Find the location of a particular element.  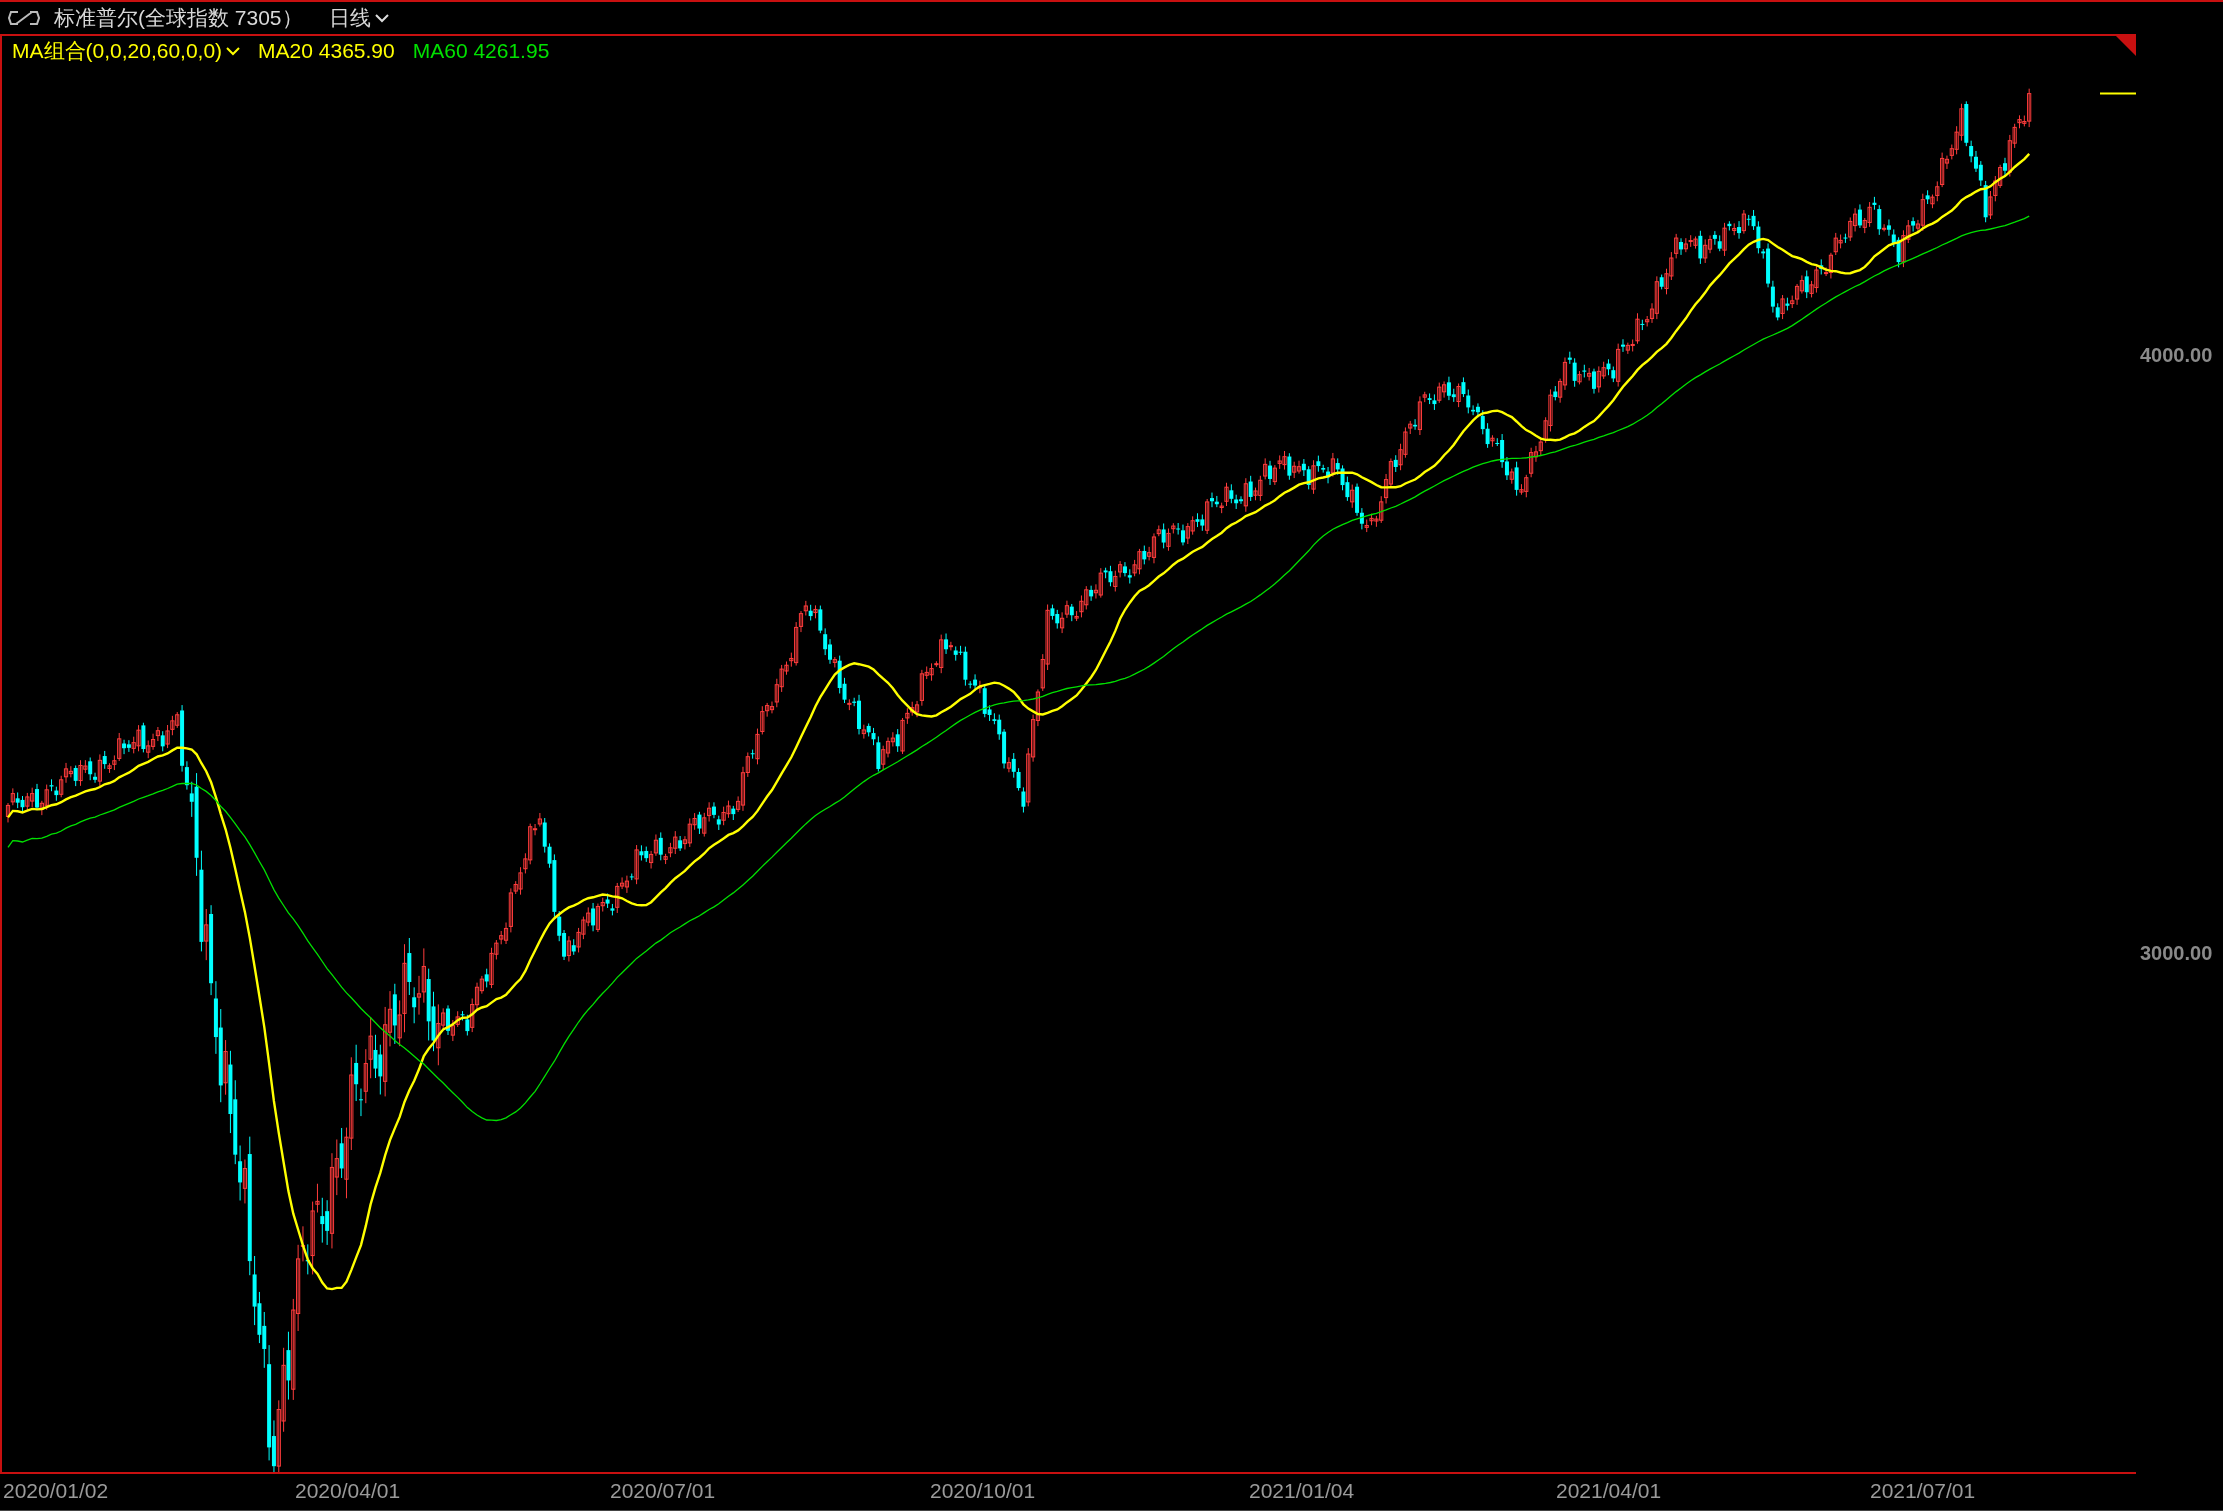

indicator-dropdown: MA组合(0,0,20,60,0,0) is located at coordinates (126, 51).